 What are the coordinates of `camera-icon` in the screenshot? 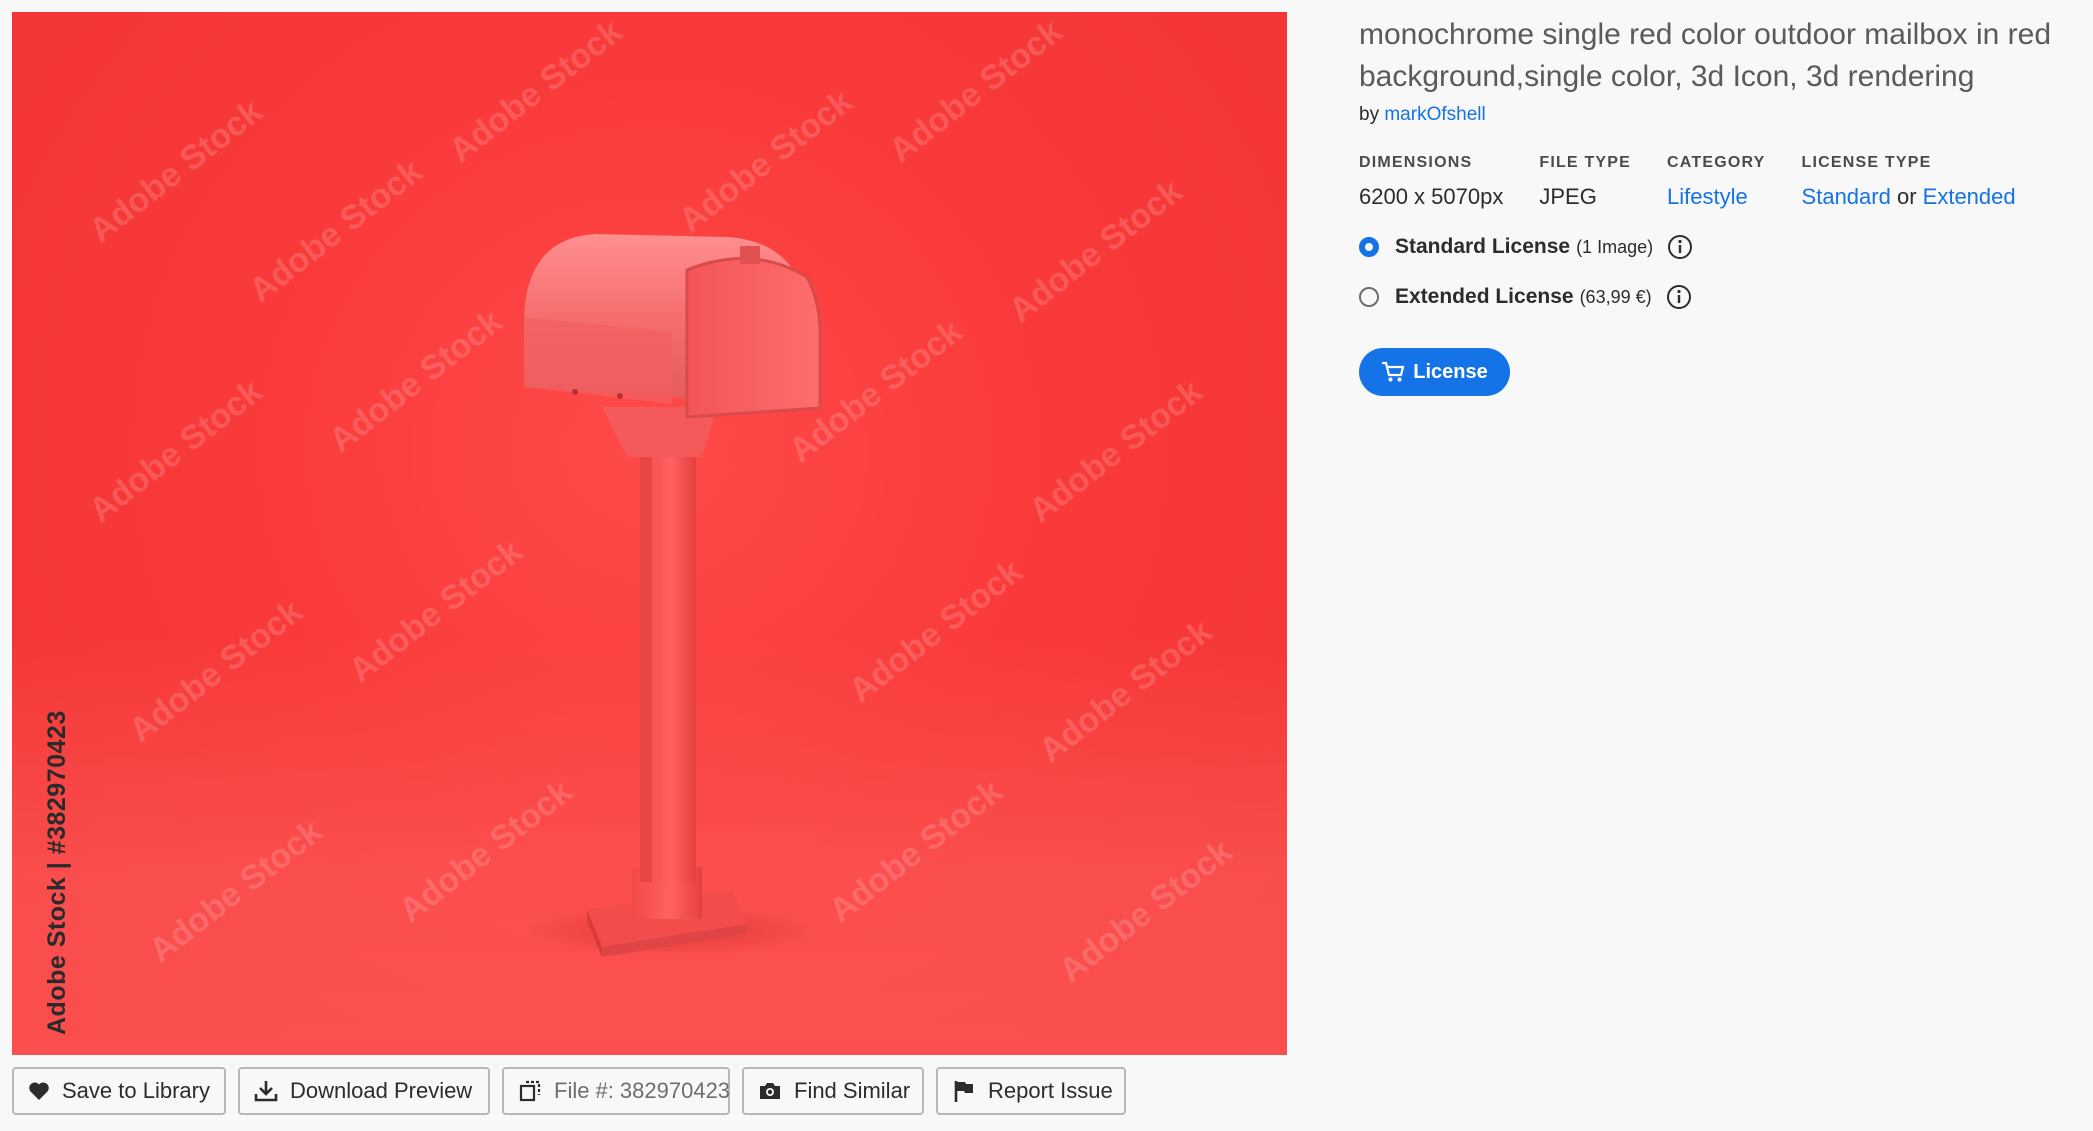 It's located at (770, 1091).